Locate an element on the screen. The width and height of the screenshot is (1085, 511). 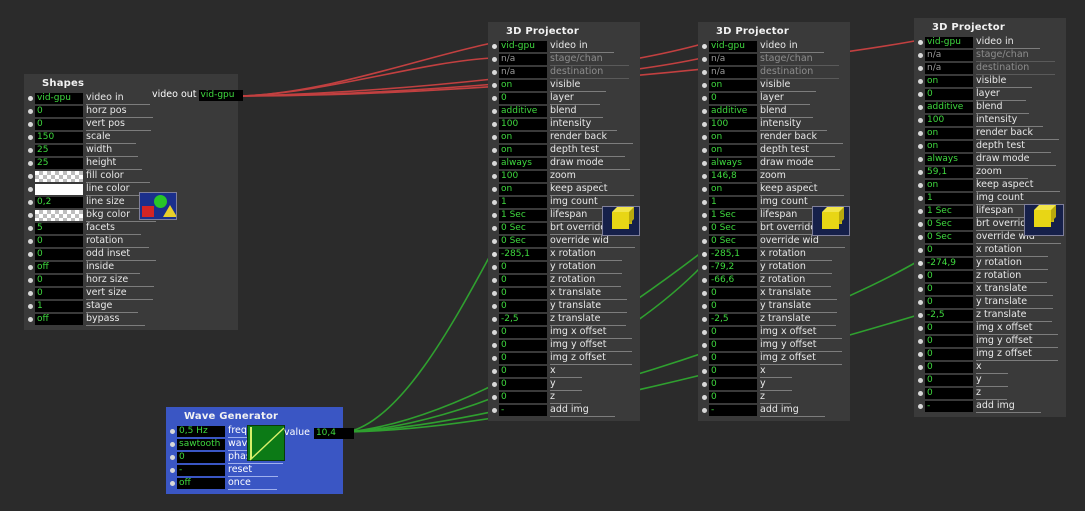
param-row-x-translate: 0x translate is located at coordinates (990, 289).